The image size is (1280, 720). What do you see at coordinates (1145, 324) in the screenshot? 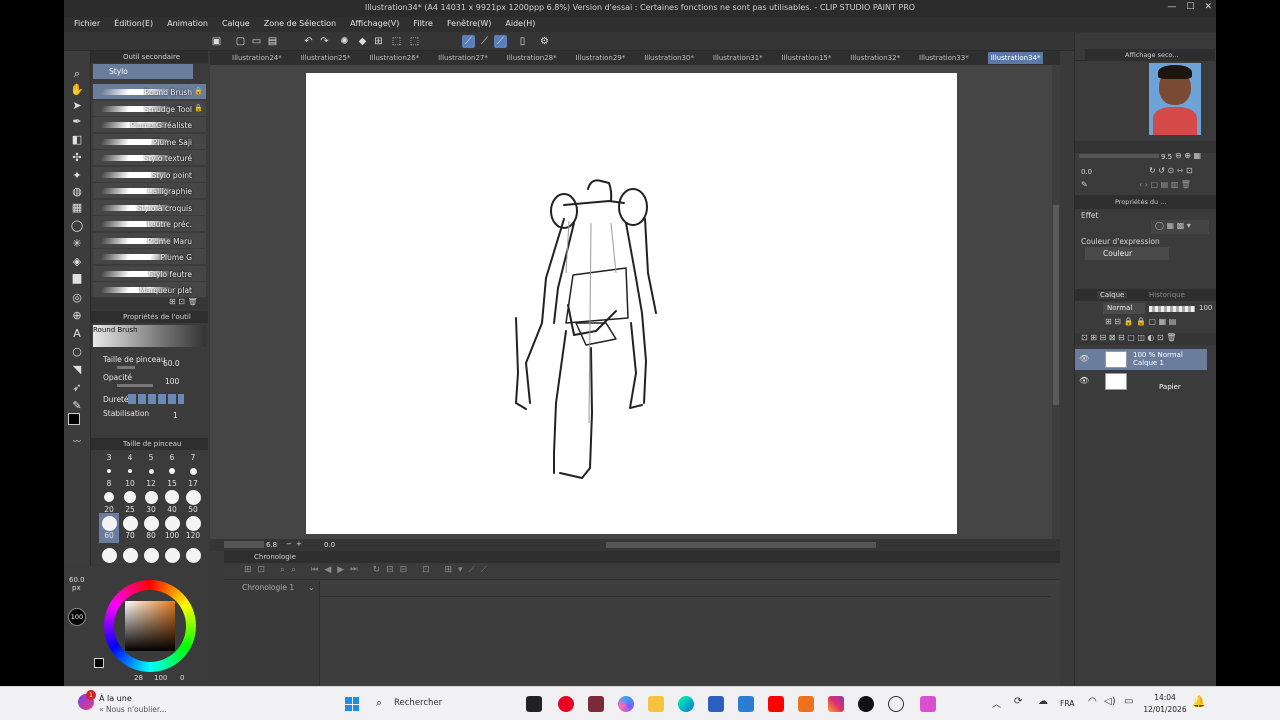
I see `layer-lock-icons: ⊞ ⊟ 🔒 🔒 ▢ ▦ ▤` at bounding box center [1145, 324].